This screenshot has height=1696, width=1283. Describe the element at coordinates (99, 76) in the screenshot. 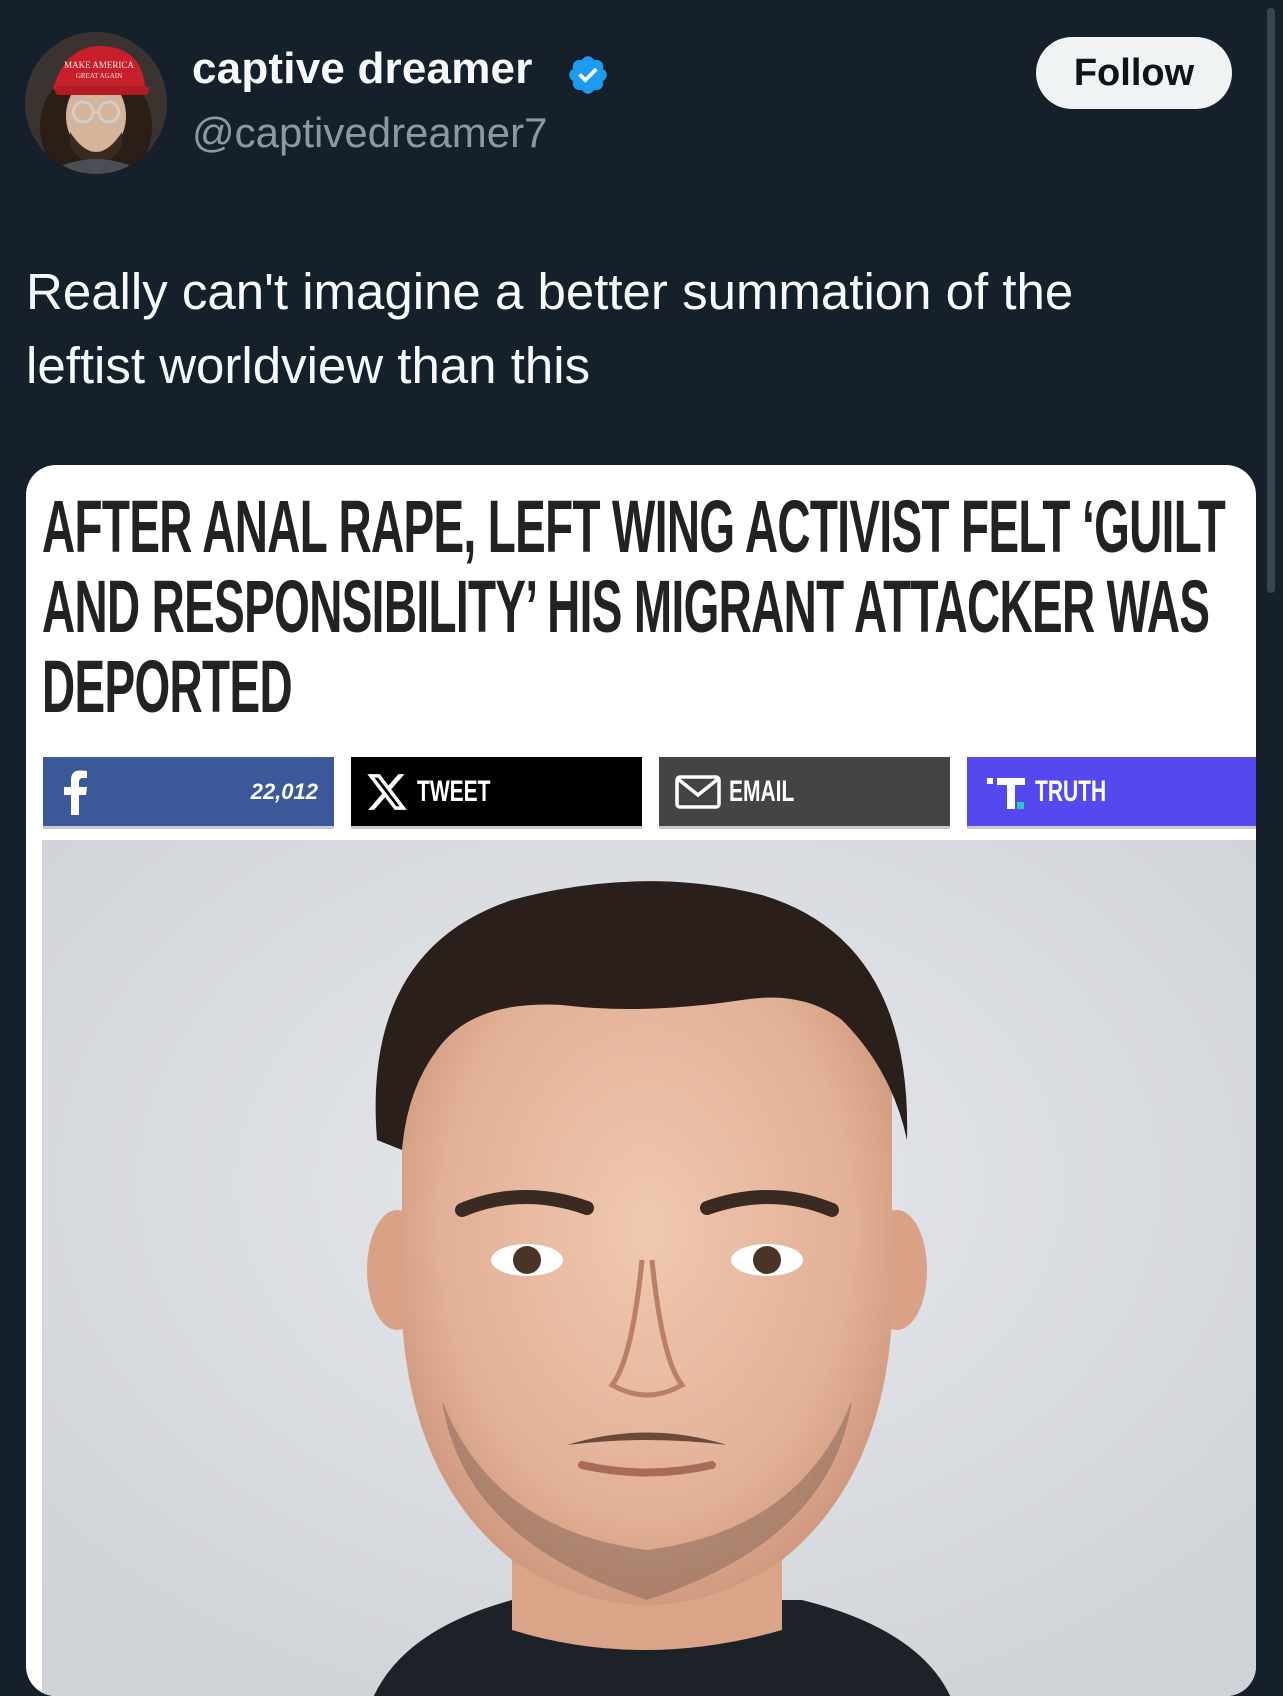

I see `svg-text: GREAT AGAIN` at that location.